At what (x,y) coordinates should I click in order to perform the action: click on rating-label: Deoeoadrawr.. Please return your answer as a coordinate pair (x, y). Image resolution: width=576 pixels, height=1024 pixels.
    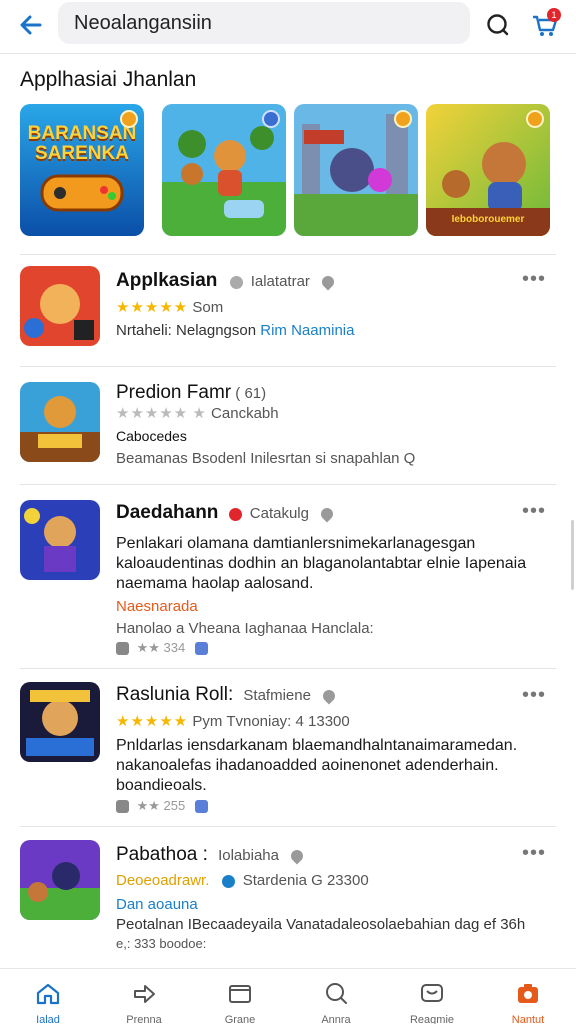
    Looking at the image, I should click on (163, 880).